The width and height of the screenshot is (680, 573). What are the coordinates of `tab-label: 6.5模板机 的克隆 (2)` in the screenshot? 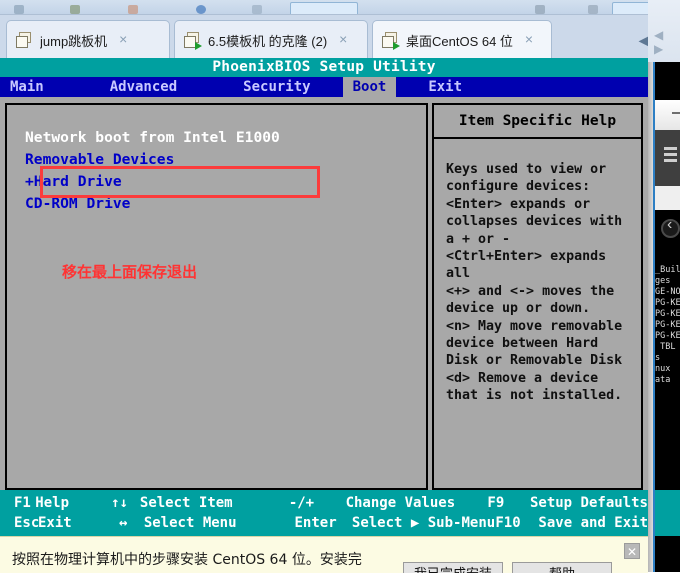 It's located at (268, 41).